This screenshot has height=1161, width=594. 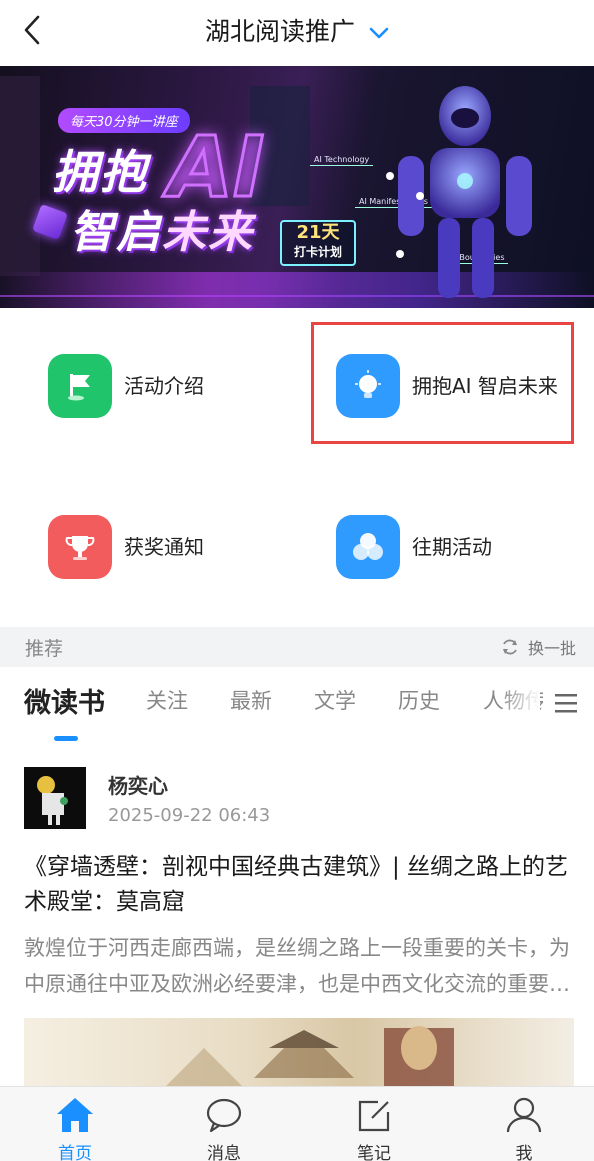 I want to click on circles-icon, so click(x=368, y=547).